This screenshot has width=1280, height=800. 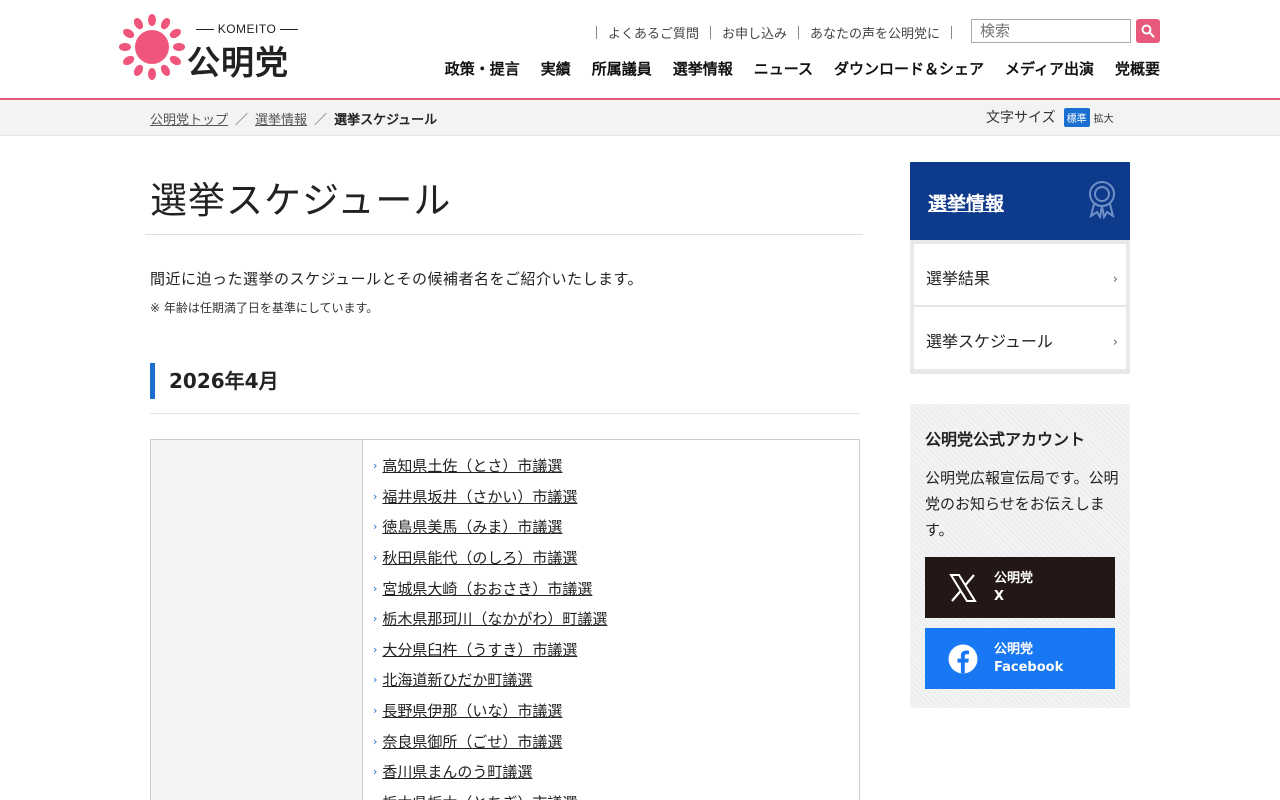 I want to click on nav-download-share: ダウンロード＆シェア, so click(x=909, y=68).